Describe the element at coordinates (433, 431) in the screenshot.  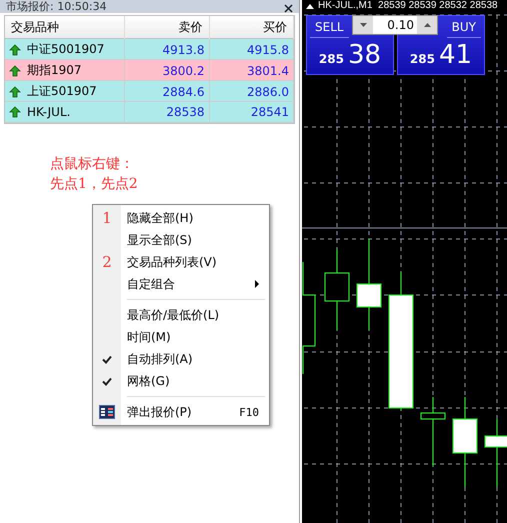
I see `candlestick` at that location.